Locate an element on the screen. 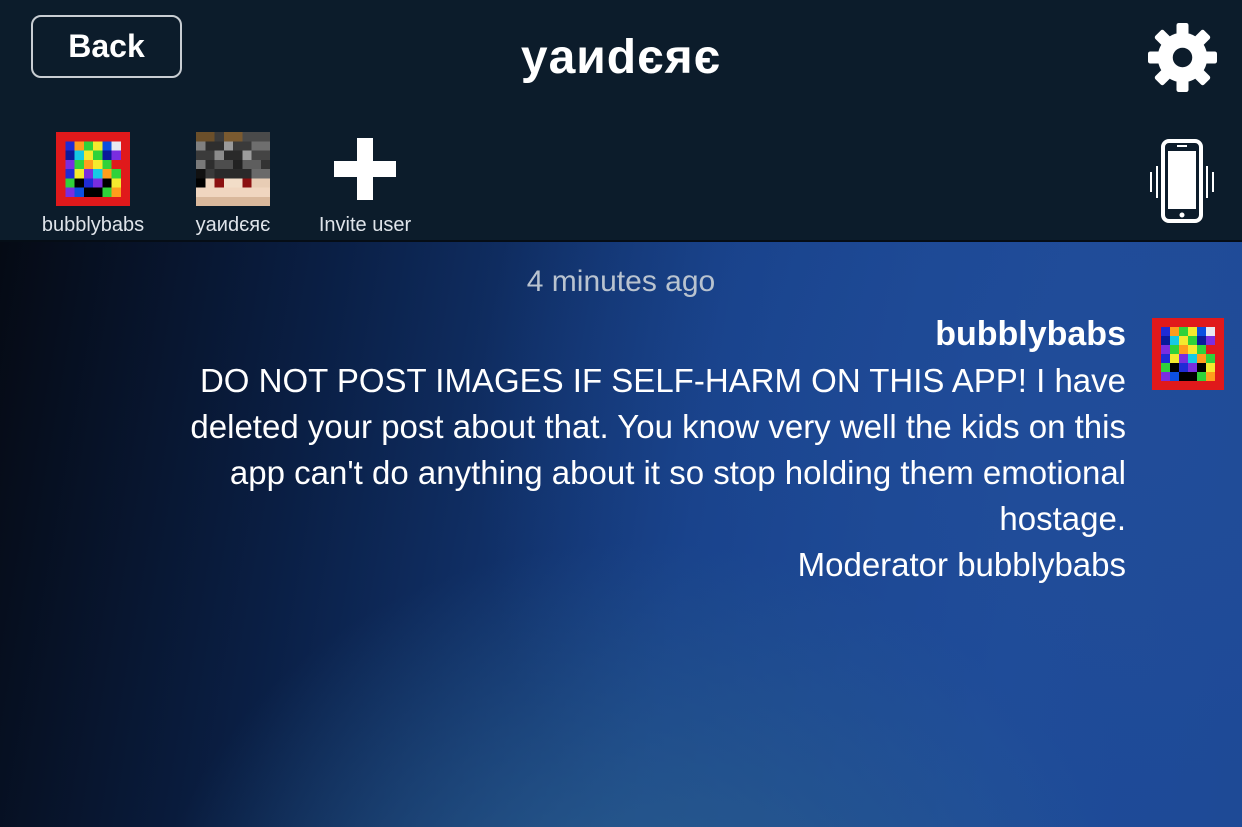  member-bubblybabs: bubblybabs is located at coordinates (93, 184).